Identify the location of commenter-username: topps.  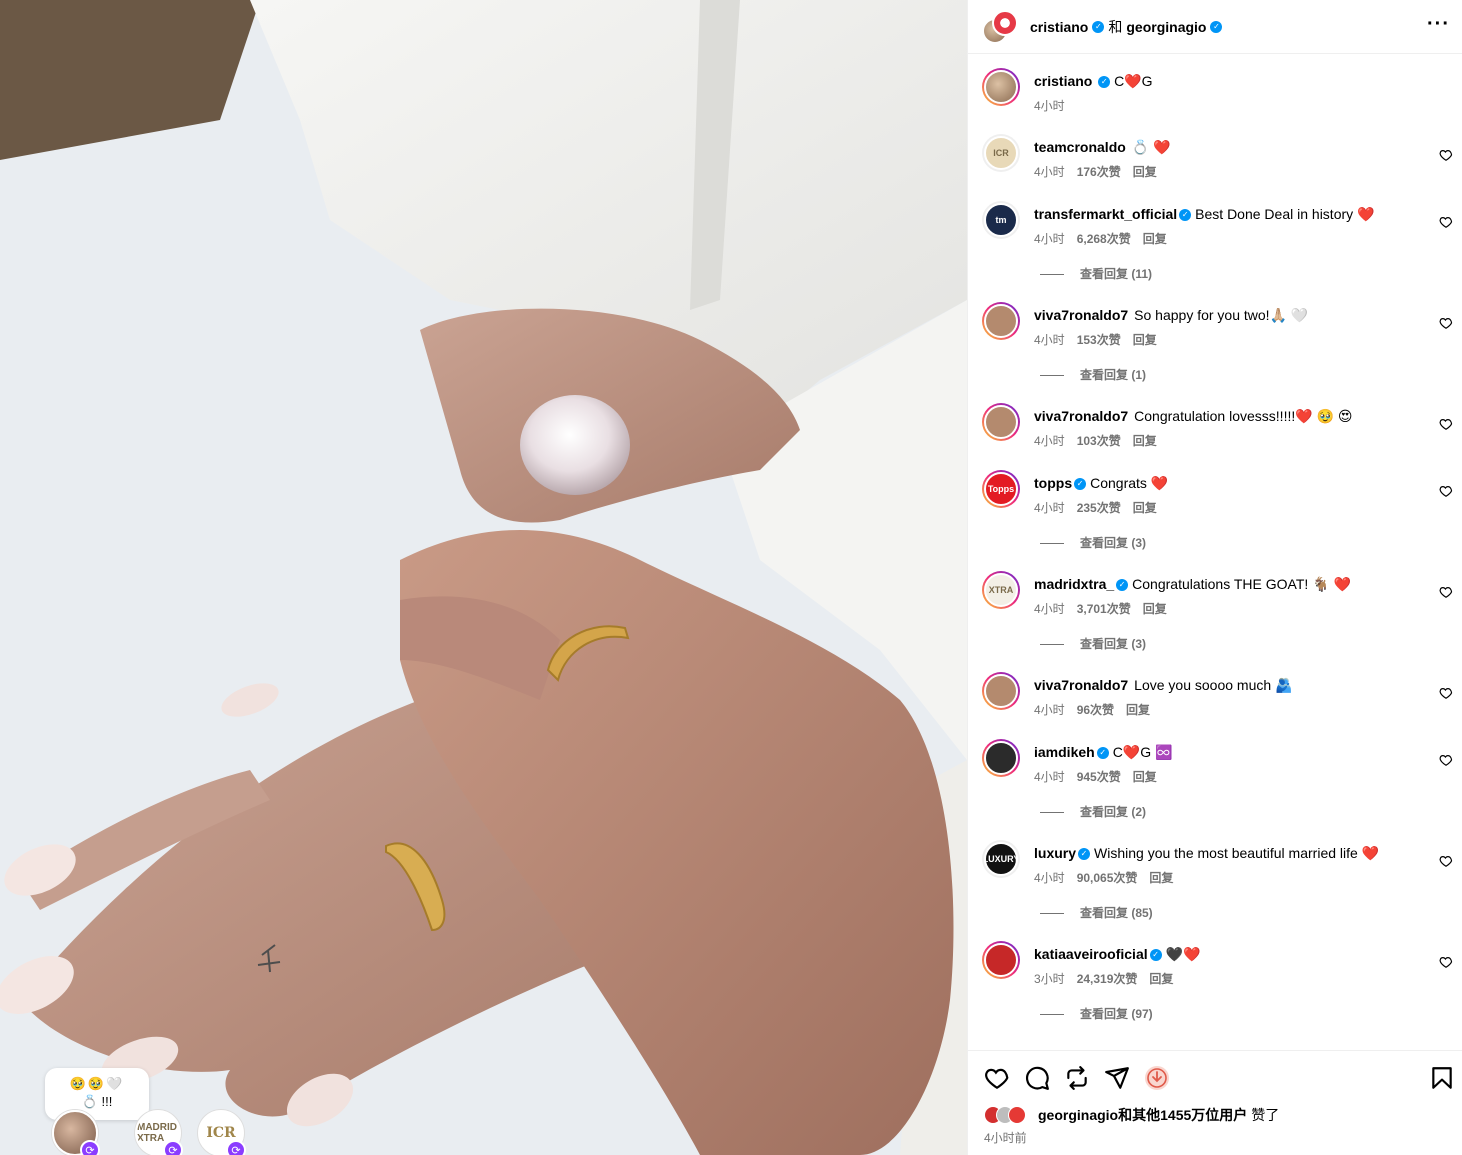
(1053, 483).